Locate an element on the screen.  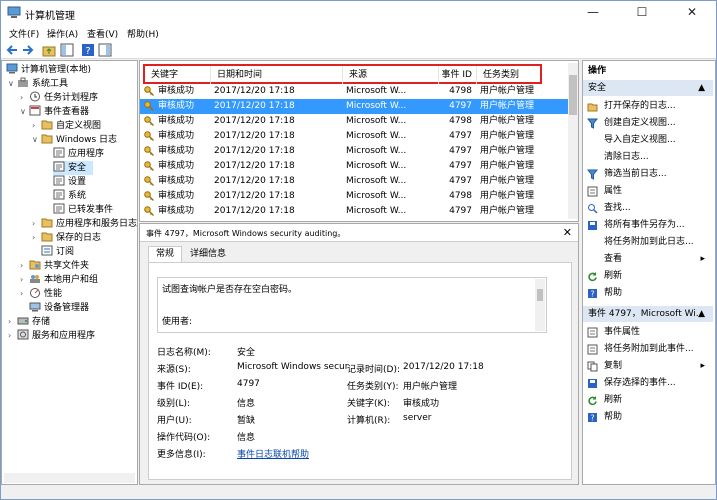
shared-folder-icon is located at coordinates (35, 265).